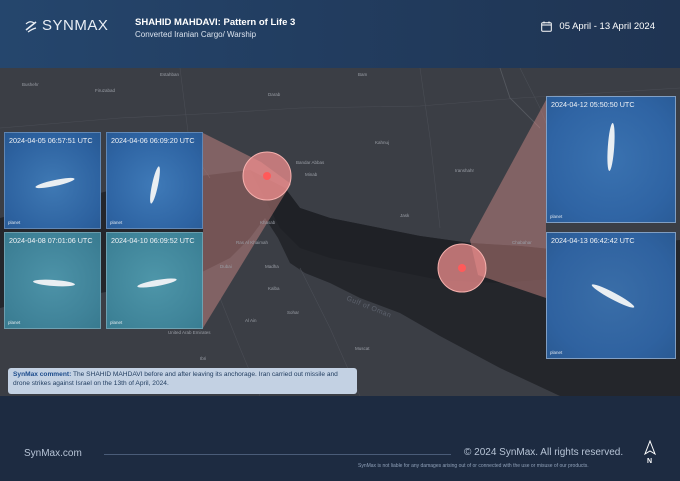 The image size is (680, 481). I want to click on place-label: Iranshahr, so click(465, 170).